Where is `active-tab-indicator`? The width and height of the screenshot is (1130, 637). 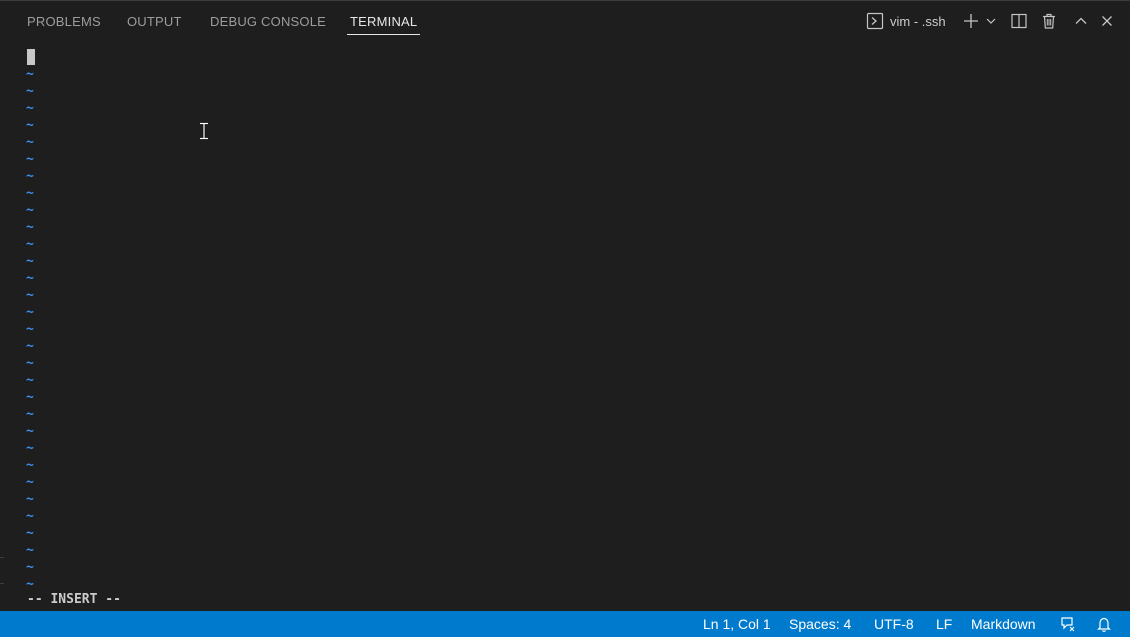
active-tab-indicator is located at coordinates (384, 34).